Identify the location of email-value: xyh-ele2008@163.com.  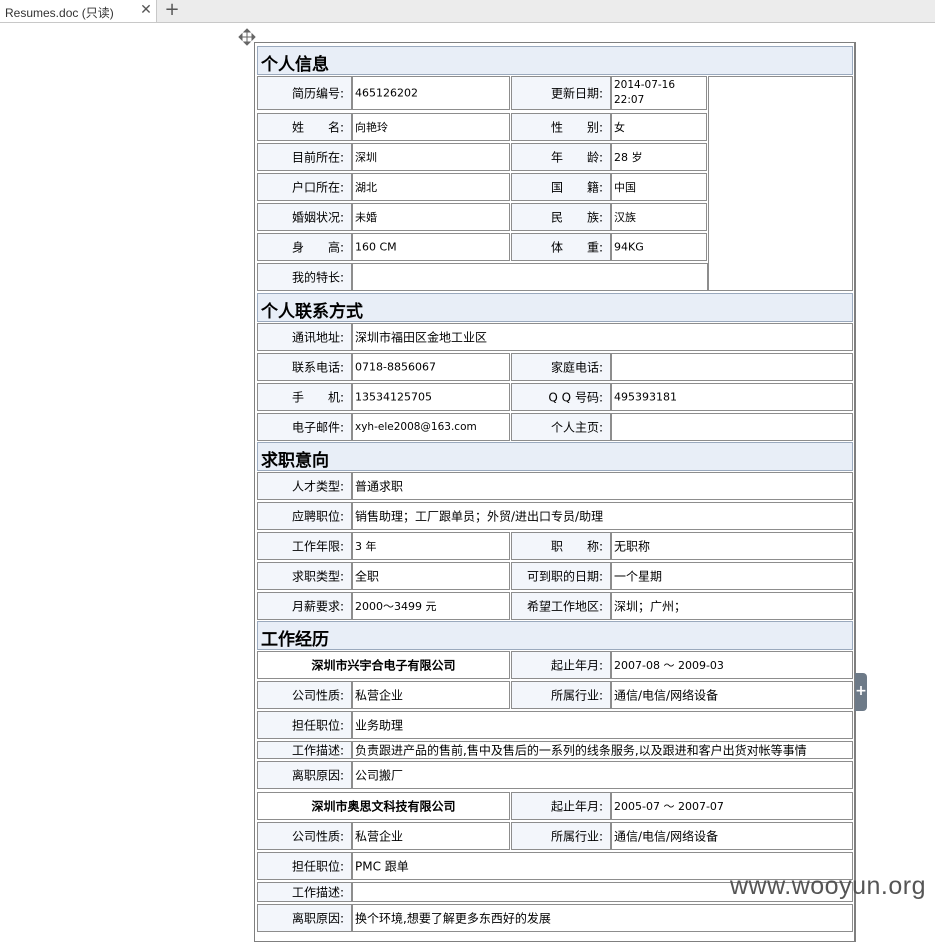
(431, 427).